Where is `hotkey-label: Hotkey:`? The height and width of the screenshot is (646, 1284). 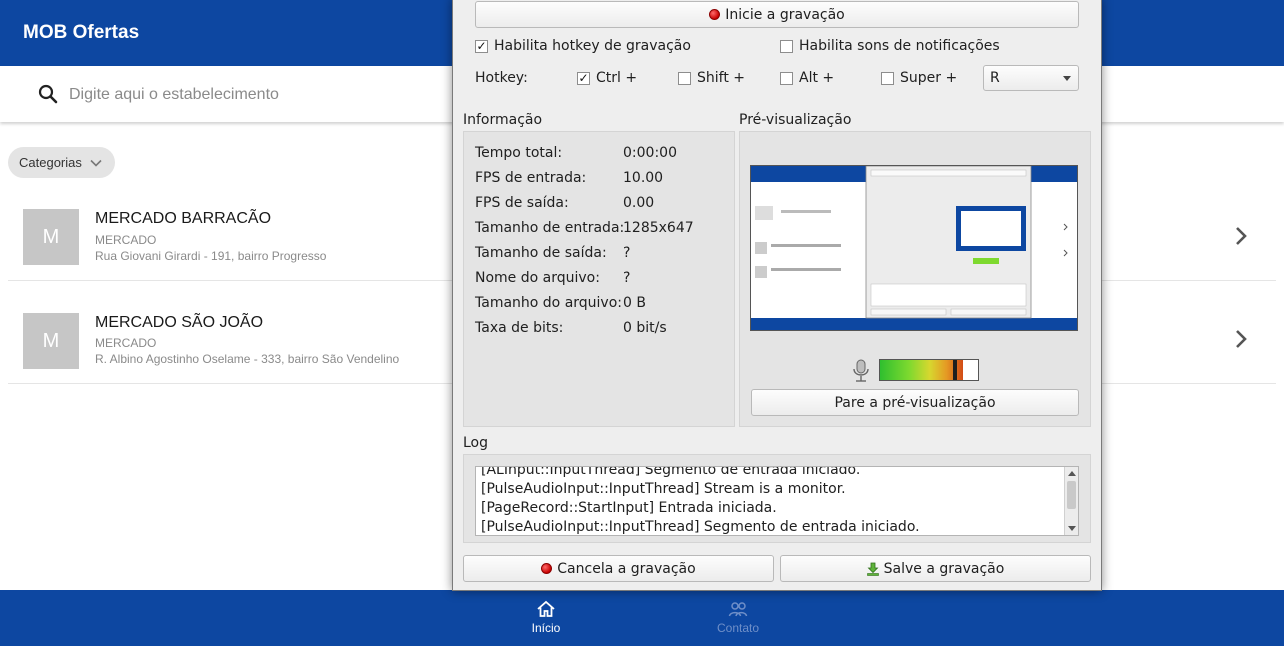 hotkey-label: Hotkey: is located at coordinates (501, 78).